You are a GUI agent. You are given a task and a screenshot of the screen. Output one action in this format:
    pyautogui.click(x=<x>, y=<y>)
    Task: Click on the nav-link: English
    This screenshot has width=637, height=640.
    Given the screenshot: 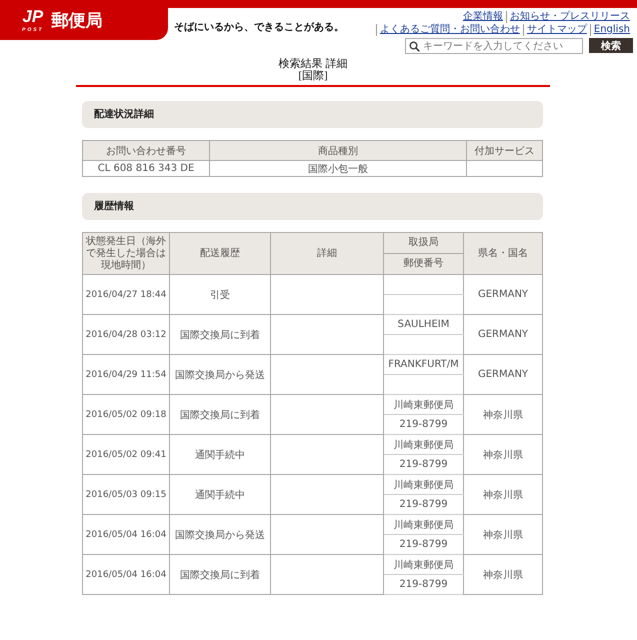 What is the action you would take?
    pyautogui.click(x=611, y=30)
    